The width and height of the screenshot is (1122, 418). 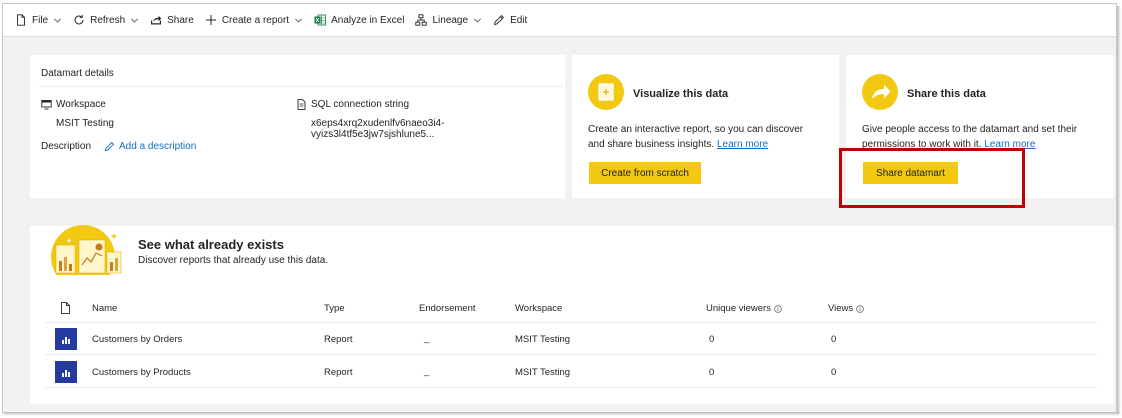 What do you see at coordinates (211, 244) in the screenshot?
I see `exists-title: See what already exists` at bounding box center [211, 244].